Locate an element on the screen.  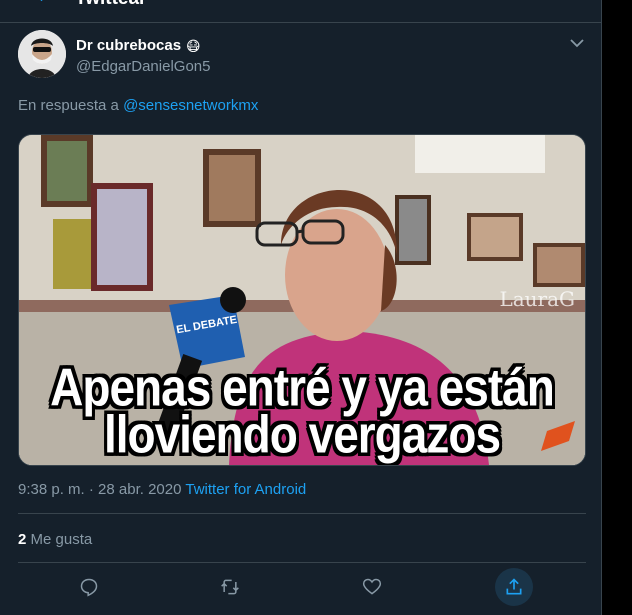
reply-context: En respuesta a @sensesnetworkmx is located at coordinates (138, 105).